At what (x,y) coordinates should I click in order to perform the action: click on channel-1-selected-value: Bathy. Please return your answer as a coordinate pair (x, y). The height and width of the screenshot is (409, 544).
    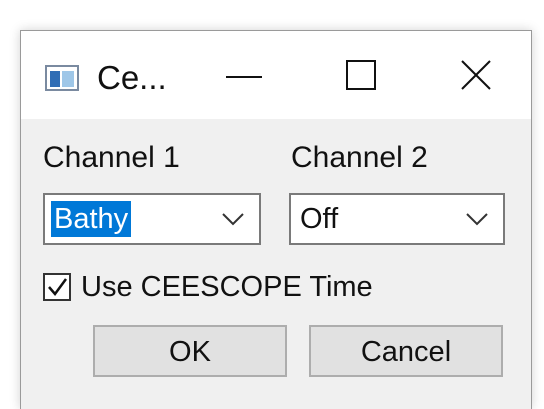
    Looking at the image, I should click on (91, 219).